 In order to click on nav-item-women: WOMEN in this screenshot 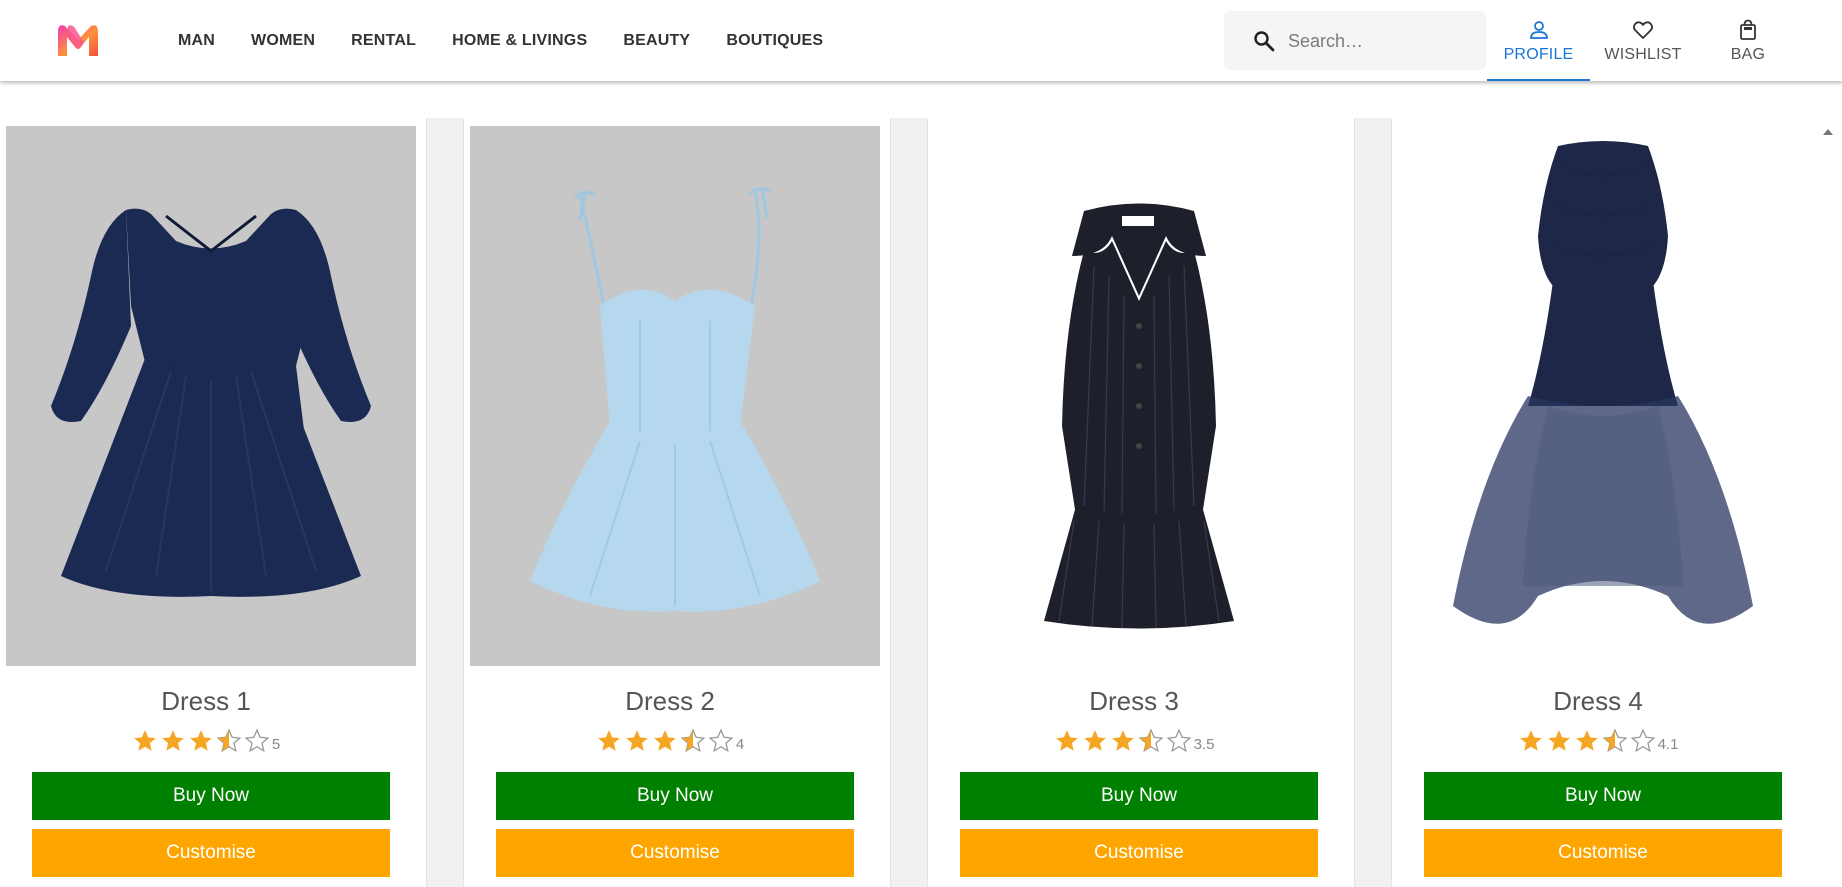, I will do `click(283, 41)`.